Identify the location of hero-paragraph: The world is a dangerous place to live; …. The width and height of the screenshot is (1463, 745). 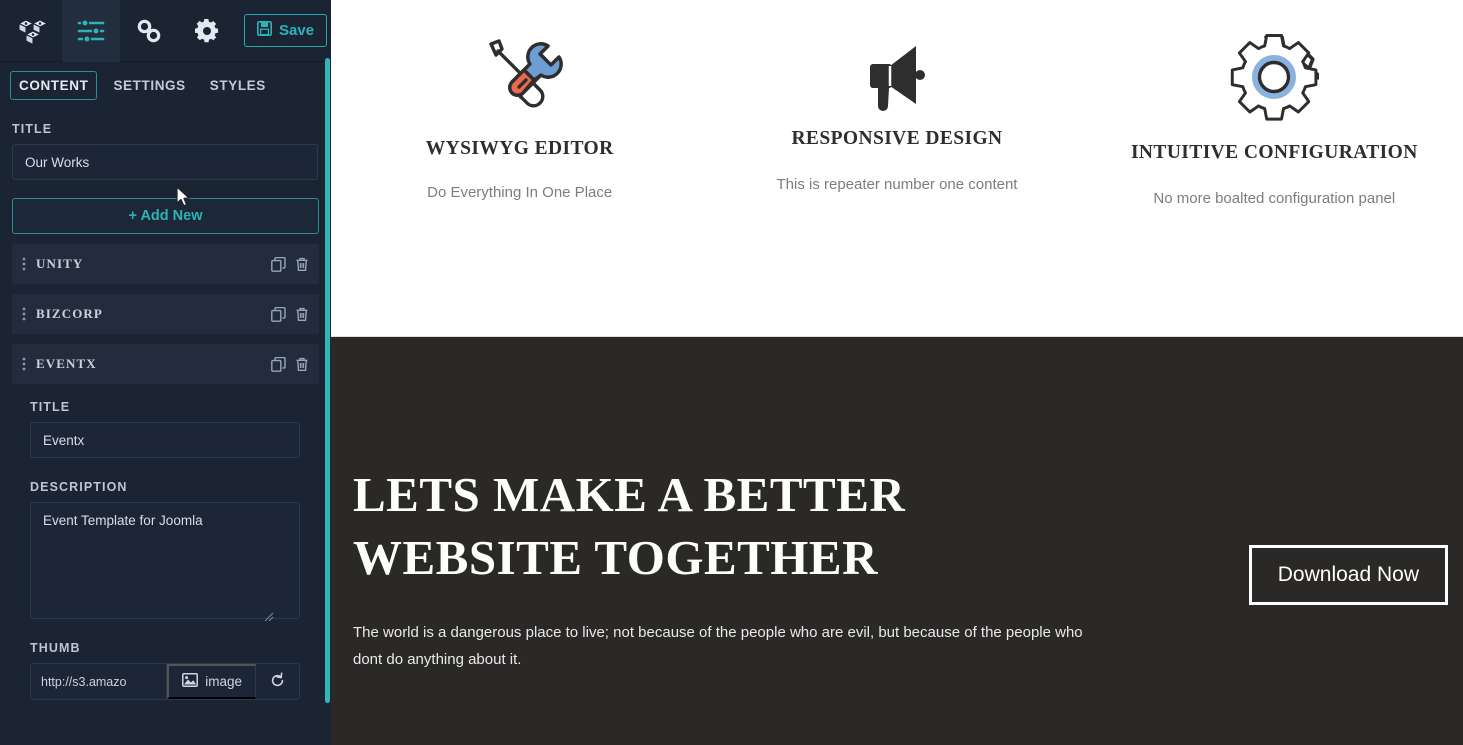
(718, 646).